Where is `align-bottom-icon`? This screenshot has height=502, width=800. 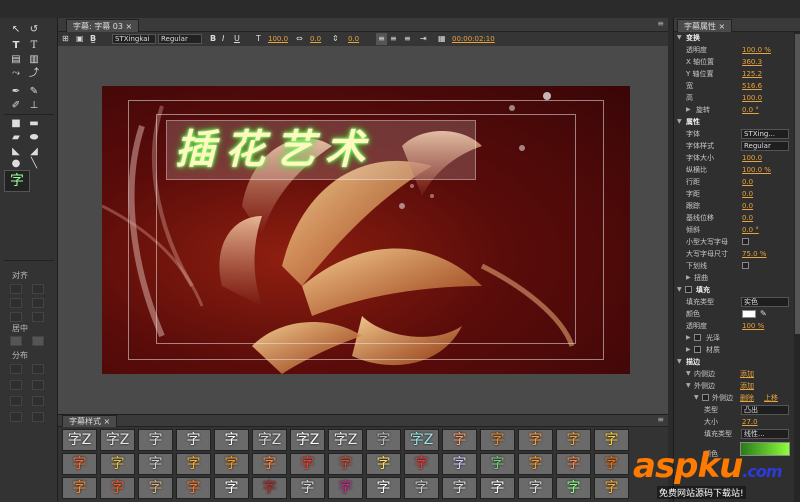
align-bottom-icon is located at coordinates (38, 317).